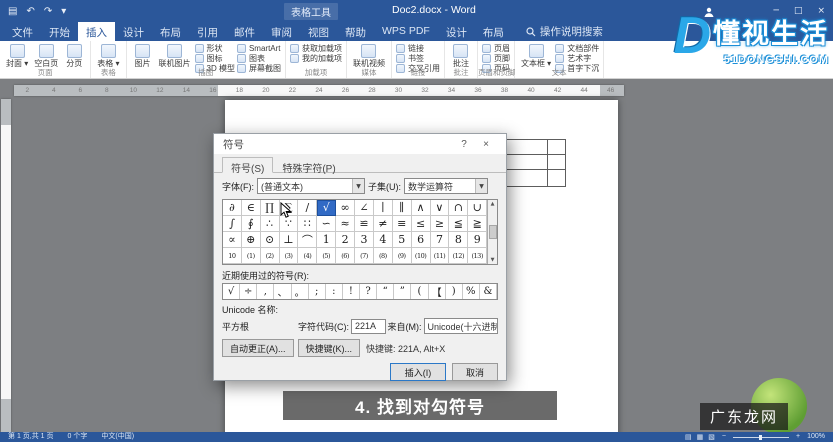 This screenshot has width=833, height=442. What do you see at coordinates (48, 11) in the screenshot?
I see `redo-icon: ↷` at bounding box center [48, 11].